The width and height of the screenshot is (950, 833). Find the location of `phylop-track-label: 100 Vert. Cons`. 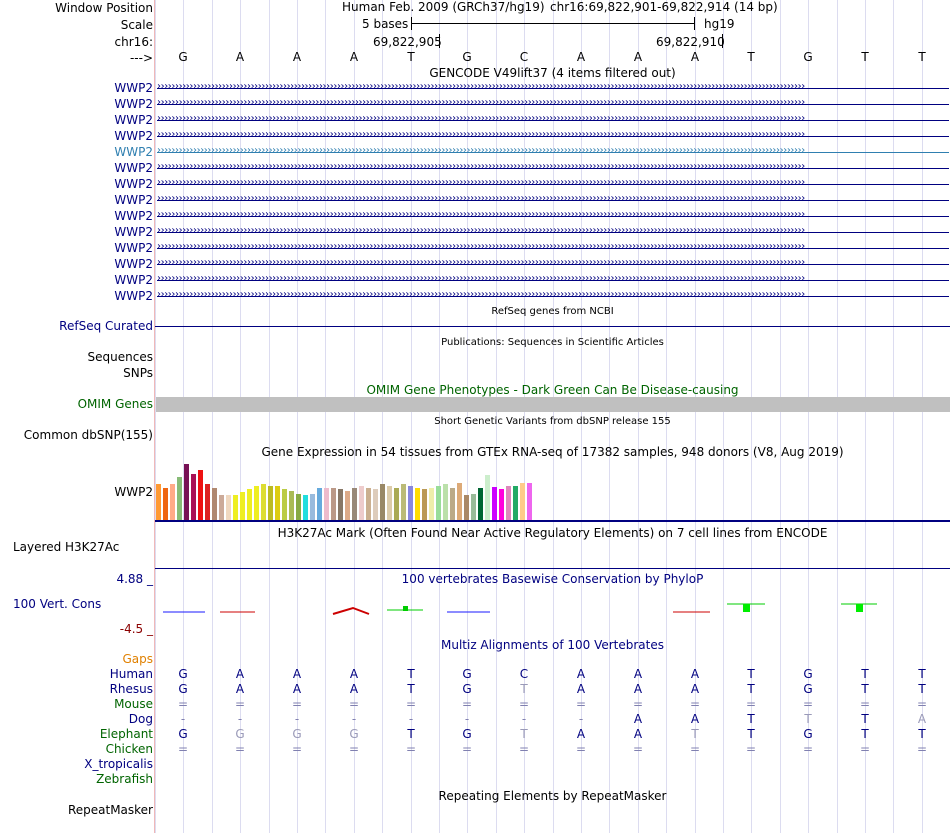

phylop-track-label: 100 Vert. Cons is located at coordinates (57, 604).